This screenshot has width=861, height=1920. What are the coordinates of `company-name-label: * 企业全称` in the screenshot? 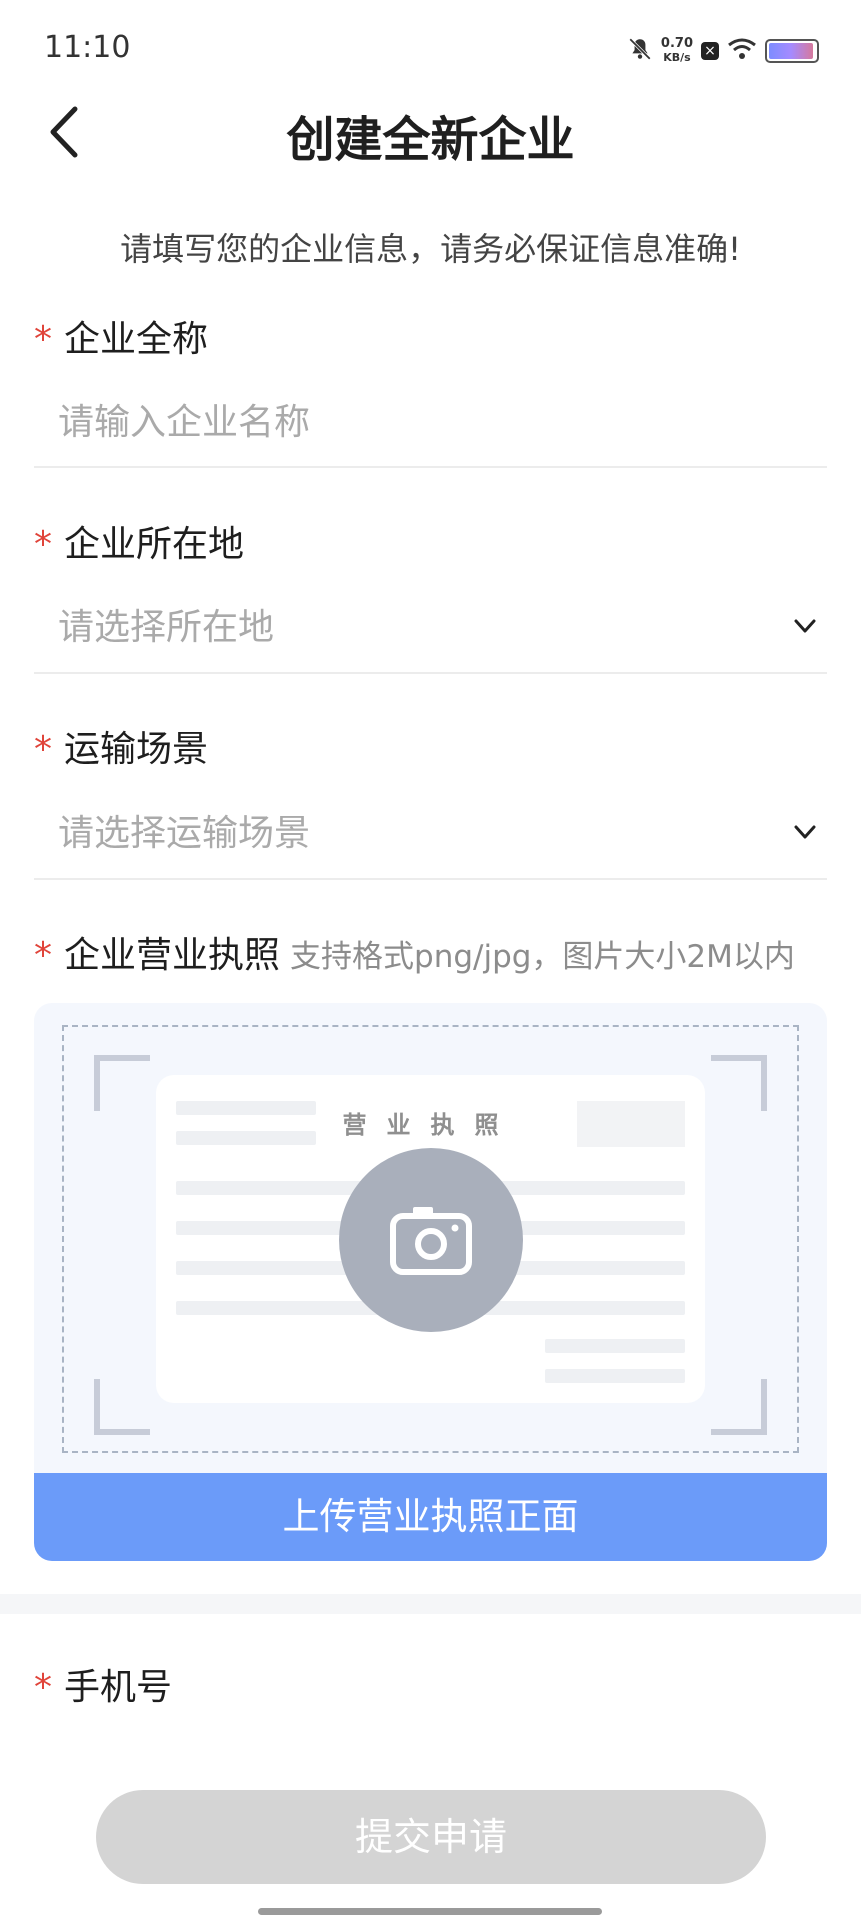 It's located at (121, 336).